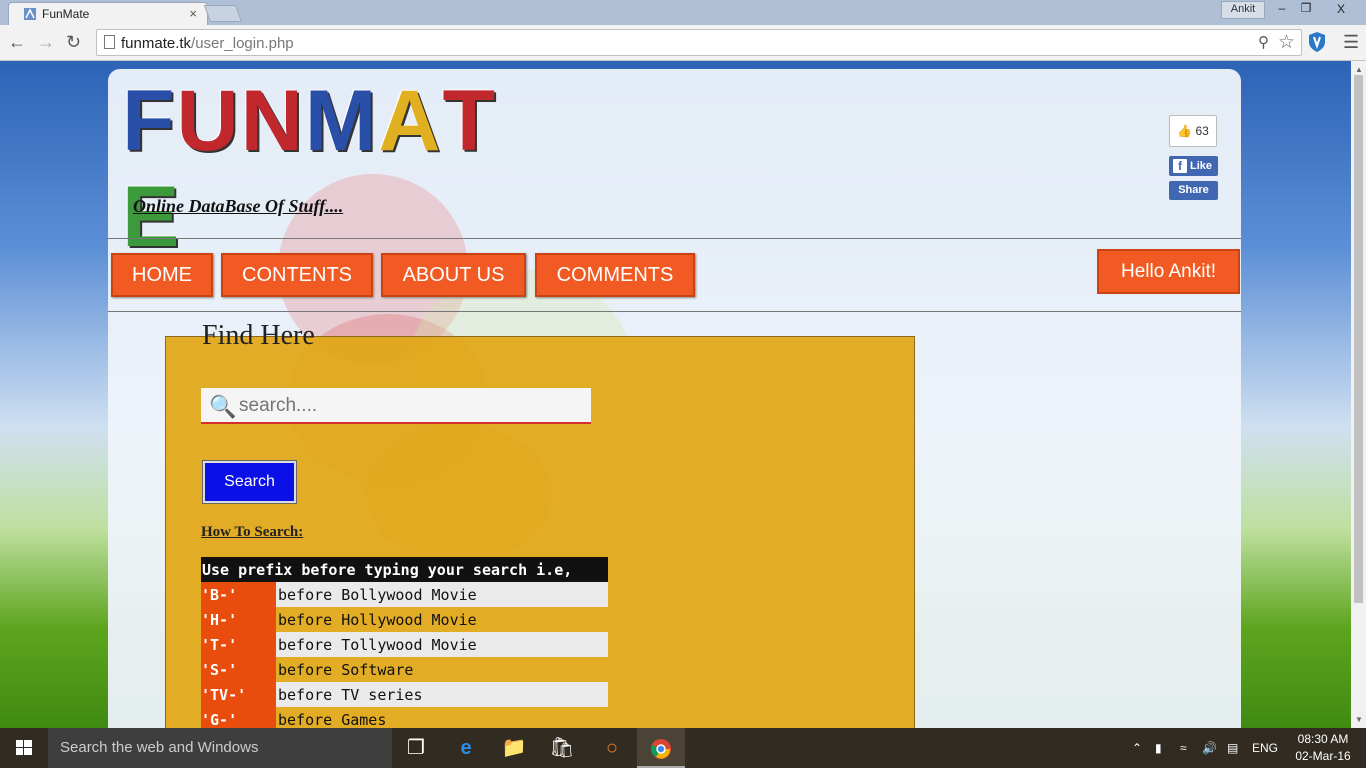  Describe the element at coordinates (238, 619) in the screenshot. I see `prefix-code: 'H-'` at that location.